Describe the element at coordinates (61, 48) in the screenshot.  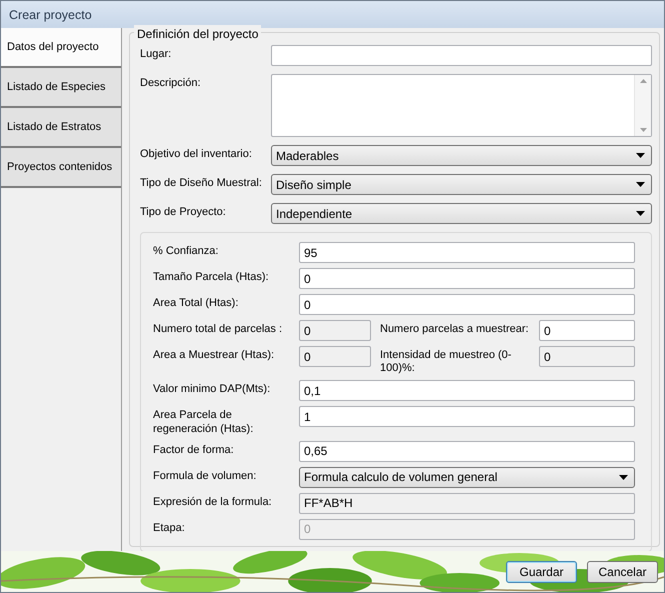
I see `sidebar-tab: Datos del proyecto` at that location.